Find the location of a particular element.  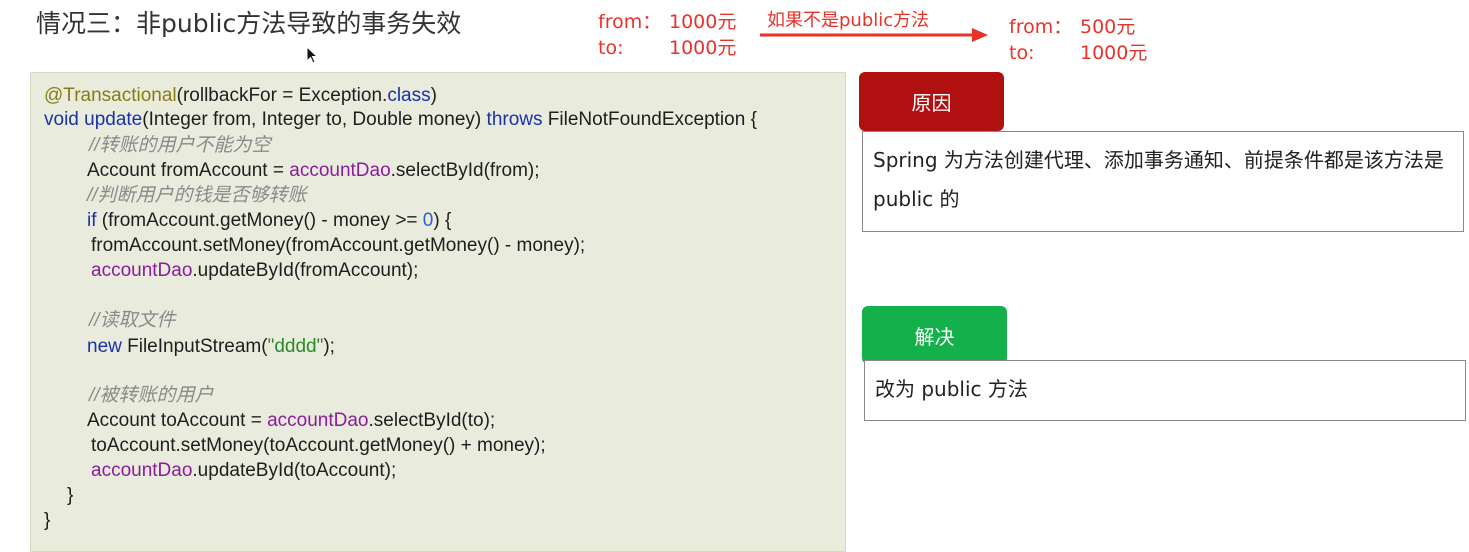

code-comment: //读取文件 is located at coordinates (132, 320).